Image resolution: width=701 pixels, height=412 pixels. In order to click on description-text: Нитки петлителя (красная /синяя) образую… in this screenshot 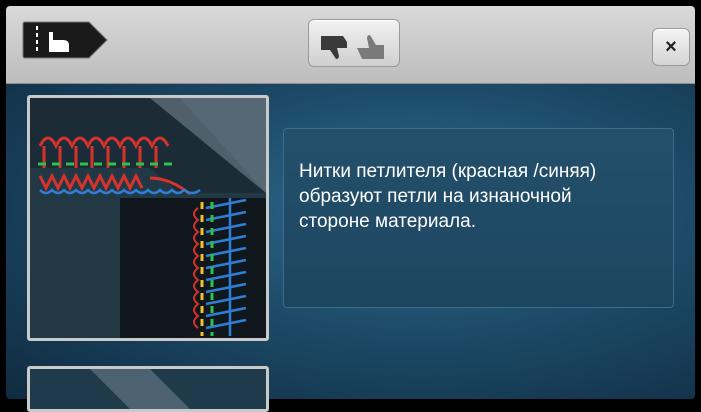, I will do `click(448, 196)`.